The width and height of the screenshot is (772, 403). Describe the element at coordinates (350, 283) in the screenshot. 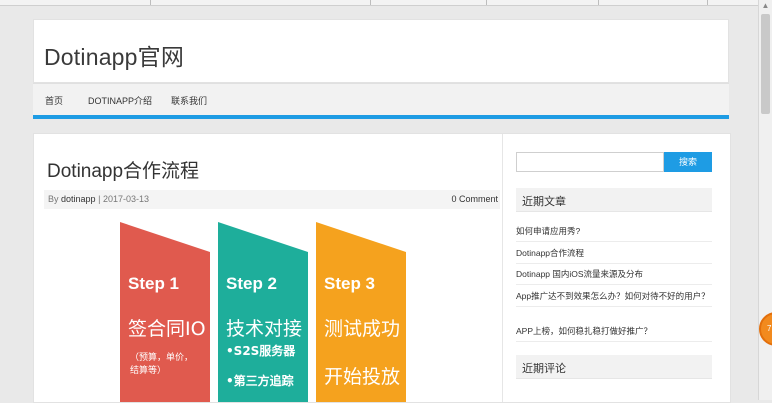

I see `step-3-heading: Step 3` at that location.